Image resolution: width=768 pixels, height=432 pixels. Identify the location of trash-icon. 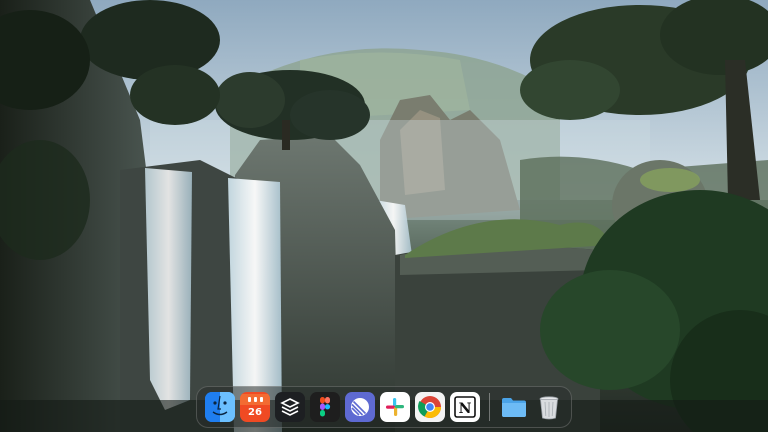
(549, 408).